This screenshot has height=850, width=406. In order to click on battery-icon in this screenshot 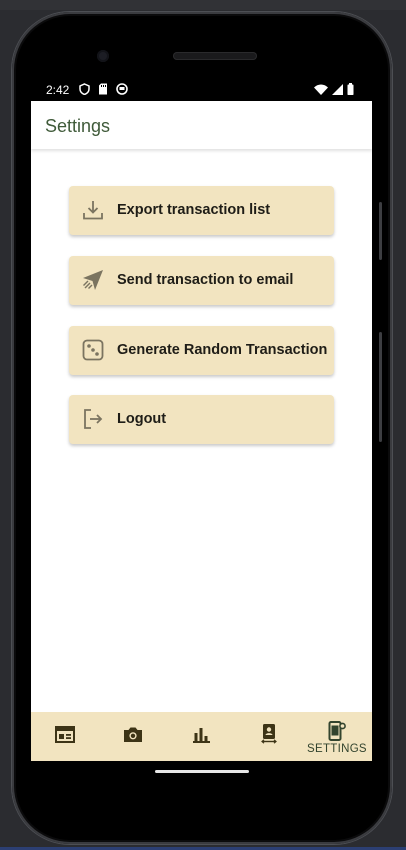, I will do `click(350, 90)`.